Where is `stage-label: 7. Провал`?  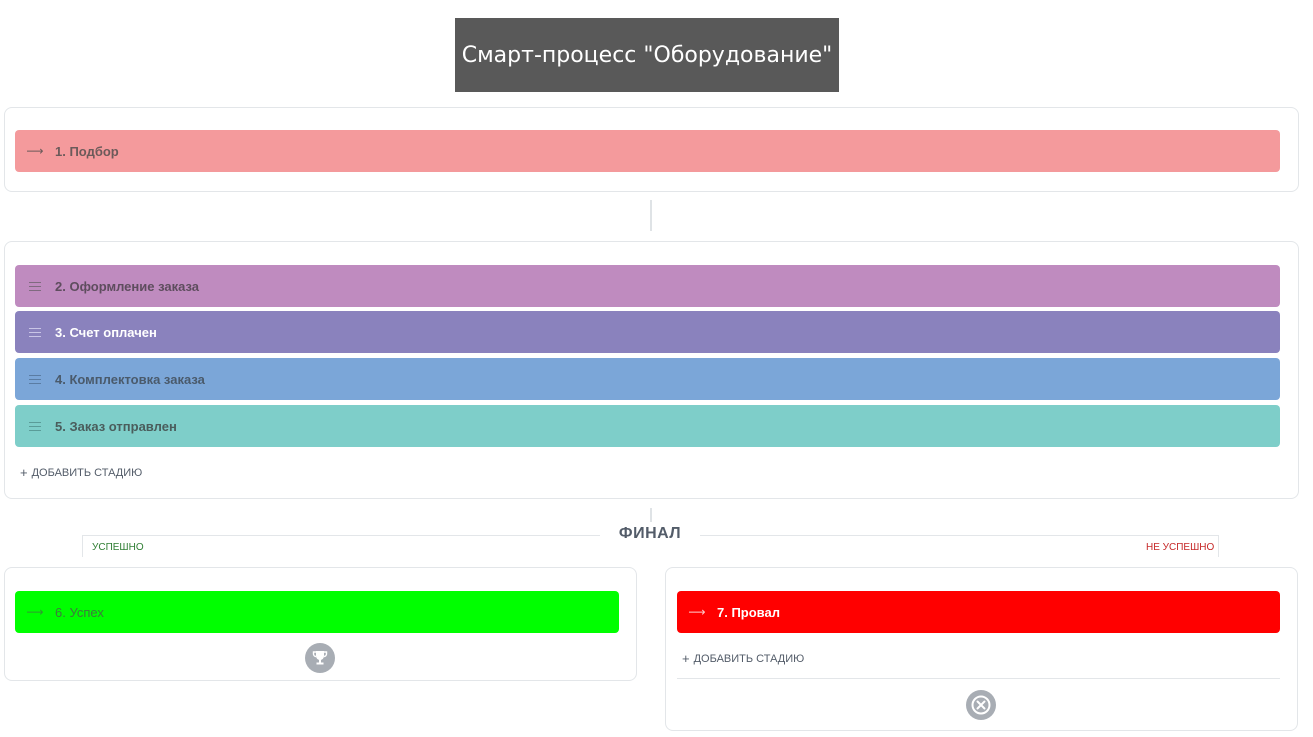
stage-label: 7. Провал is located at coordinates (748, 612).